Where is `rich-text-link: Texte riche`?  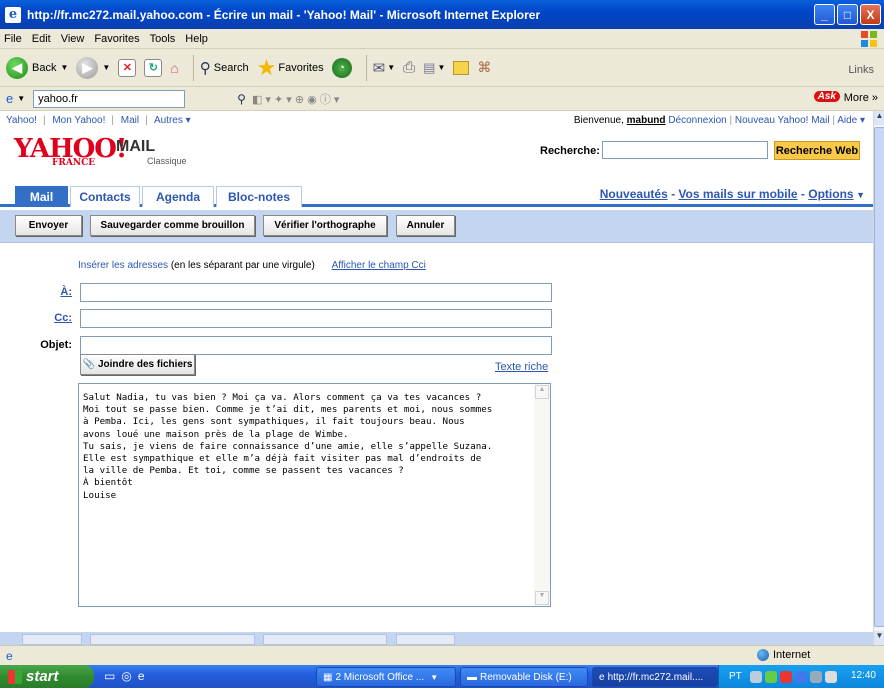
rich-text-link: Texte riche is located at coordinates (521, 367).